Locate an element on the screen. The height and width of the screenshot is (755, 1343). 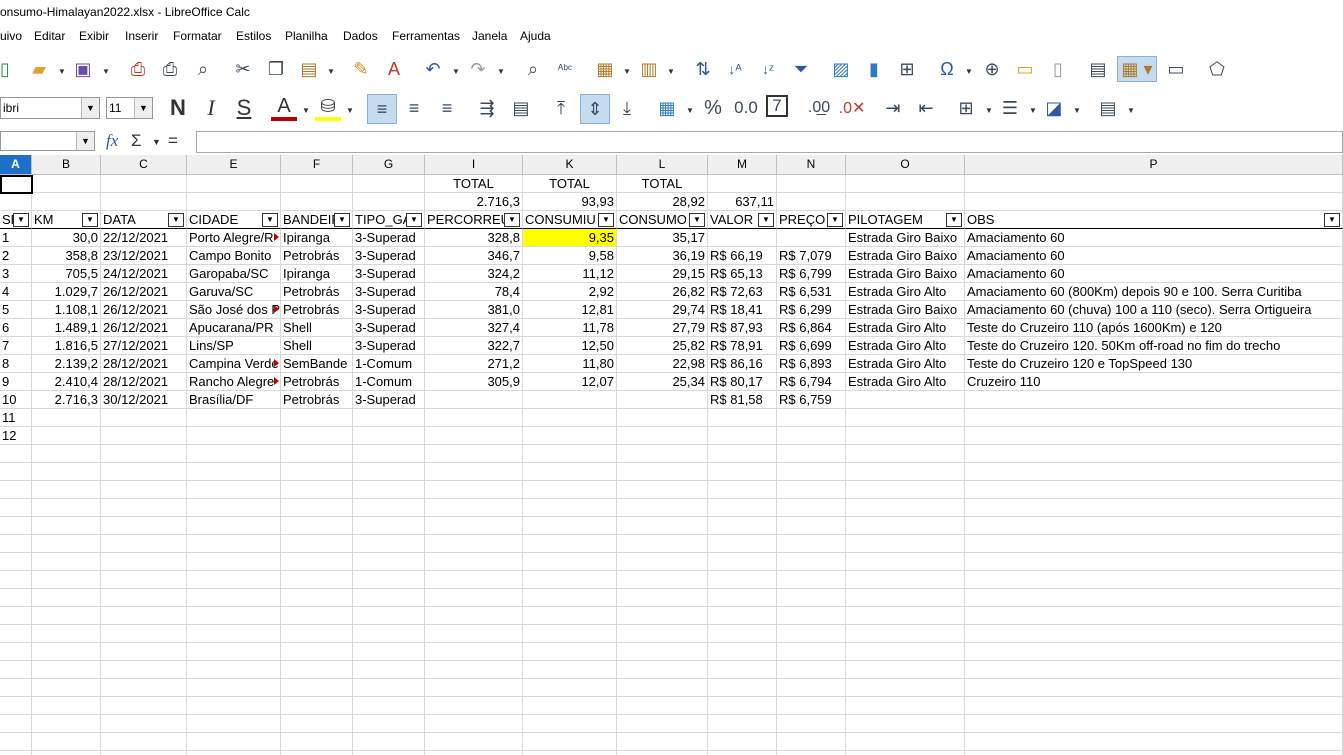
data-cell-r9-G: 1-Comum is located at coordinates (389, 382).